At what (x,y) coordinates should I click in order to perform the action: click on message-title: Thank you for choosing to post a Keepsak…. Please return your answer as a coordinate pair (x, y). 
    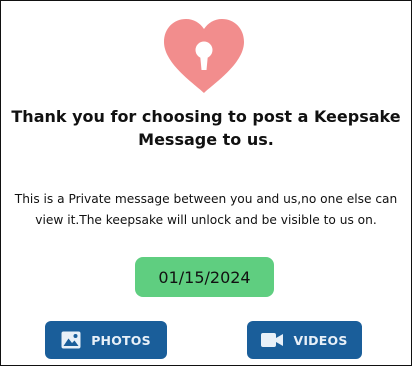
    Looking at the image, I should click on (206, 128).